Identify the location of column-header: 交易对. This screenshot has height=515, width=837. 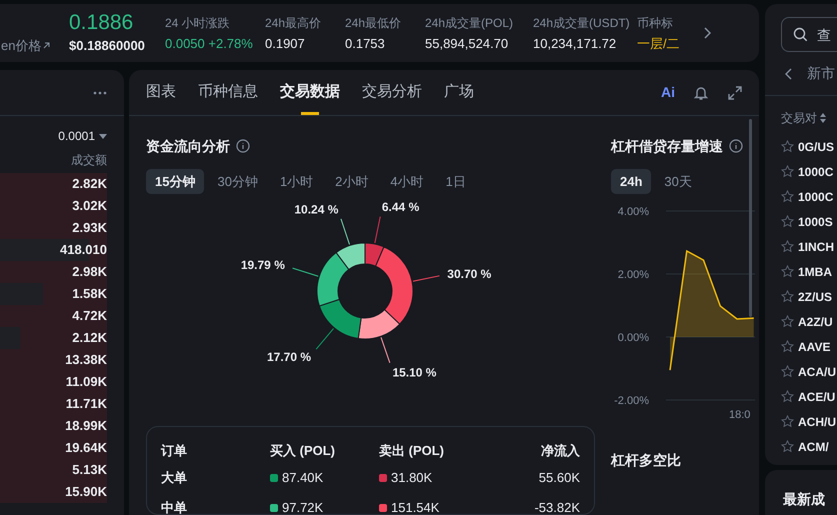
(799, 118).